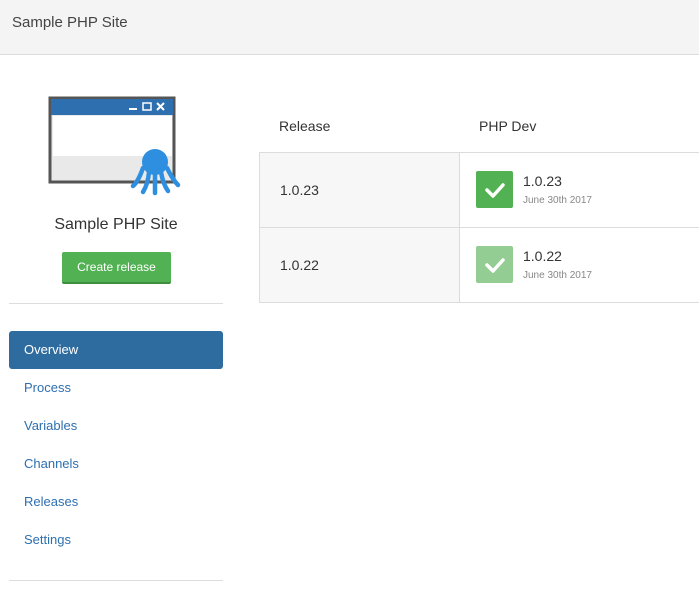  What do you see at coordinates (349, 27) in the screenshot?
I see `top-bar: Sample PHP Site` at bounding box center [349, 27].